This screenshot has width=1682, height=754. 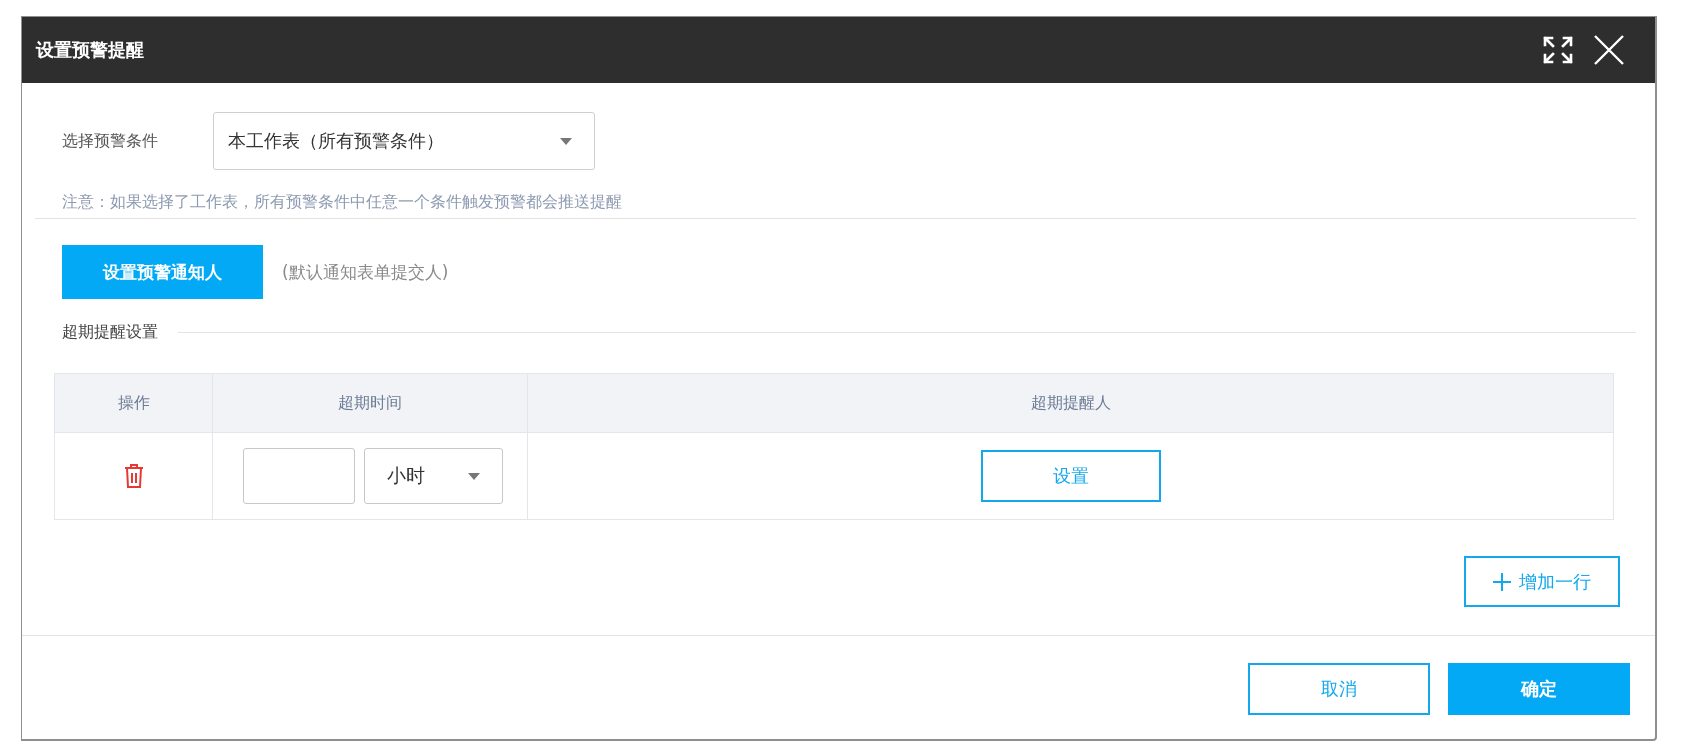 What do you see at coordinates (90, 50) in the screenshot?
I see `dialog-title: 设置预警提醒` at bounding box center [90, 50].